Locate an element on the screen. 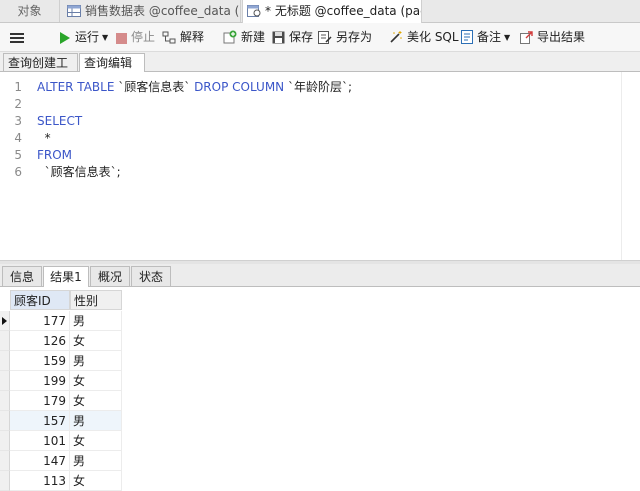  column-identifier: `年龄阶层`; is located at coordinates (318, 87).